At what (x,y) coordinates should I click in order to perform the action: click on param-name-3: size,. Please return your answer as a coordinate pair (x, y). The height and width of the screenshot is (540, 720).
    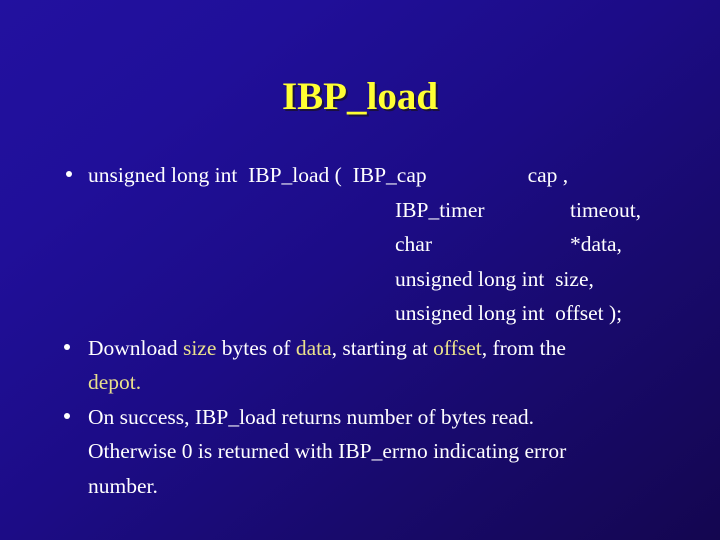
    Looking at the image, I should click on (574, 278).